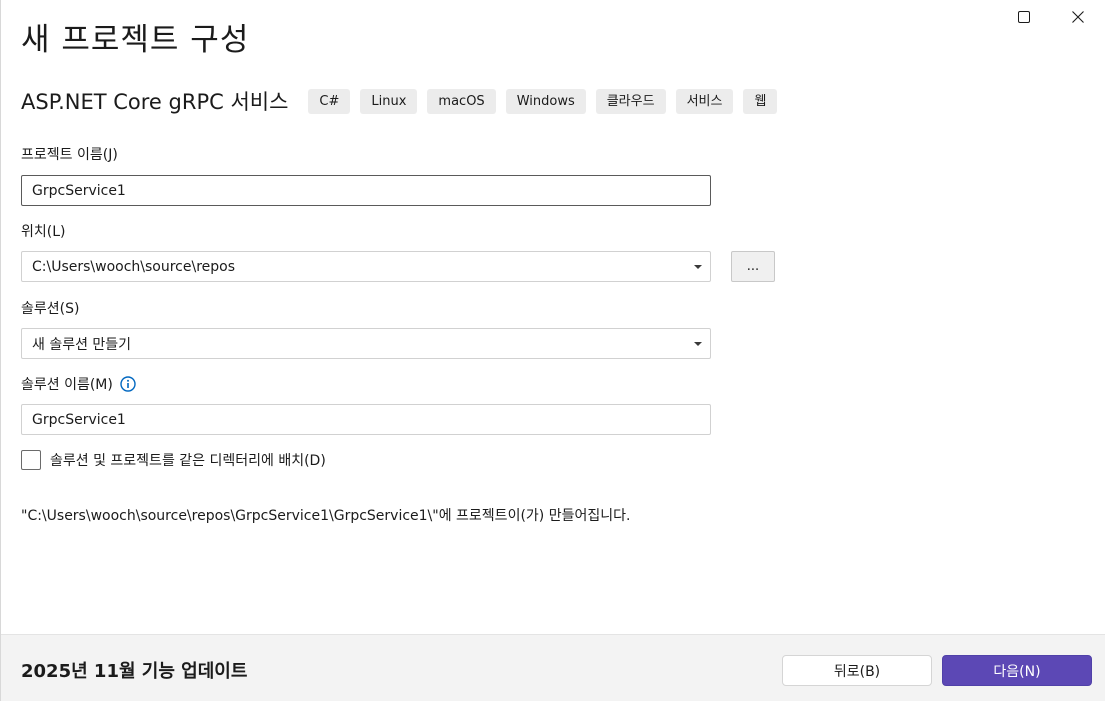 The width and height of the screenshot is (1105, 701). What do you see at coordinates (760, 101) in the screenshot?
I see `tag: 웹` at bounding box center [760, 101].